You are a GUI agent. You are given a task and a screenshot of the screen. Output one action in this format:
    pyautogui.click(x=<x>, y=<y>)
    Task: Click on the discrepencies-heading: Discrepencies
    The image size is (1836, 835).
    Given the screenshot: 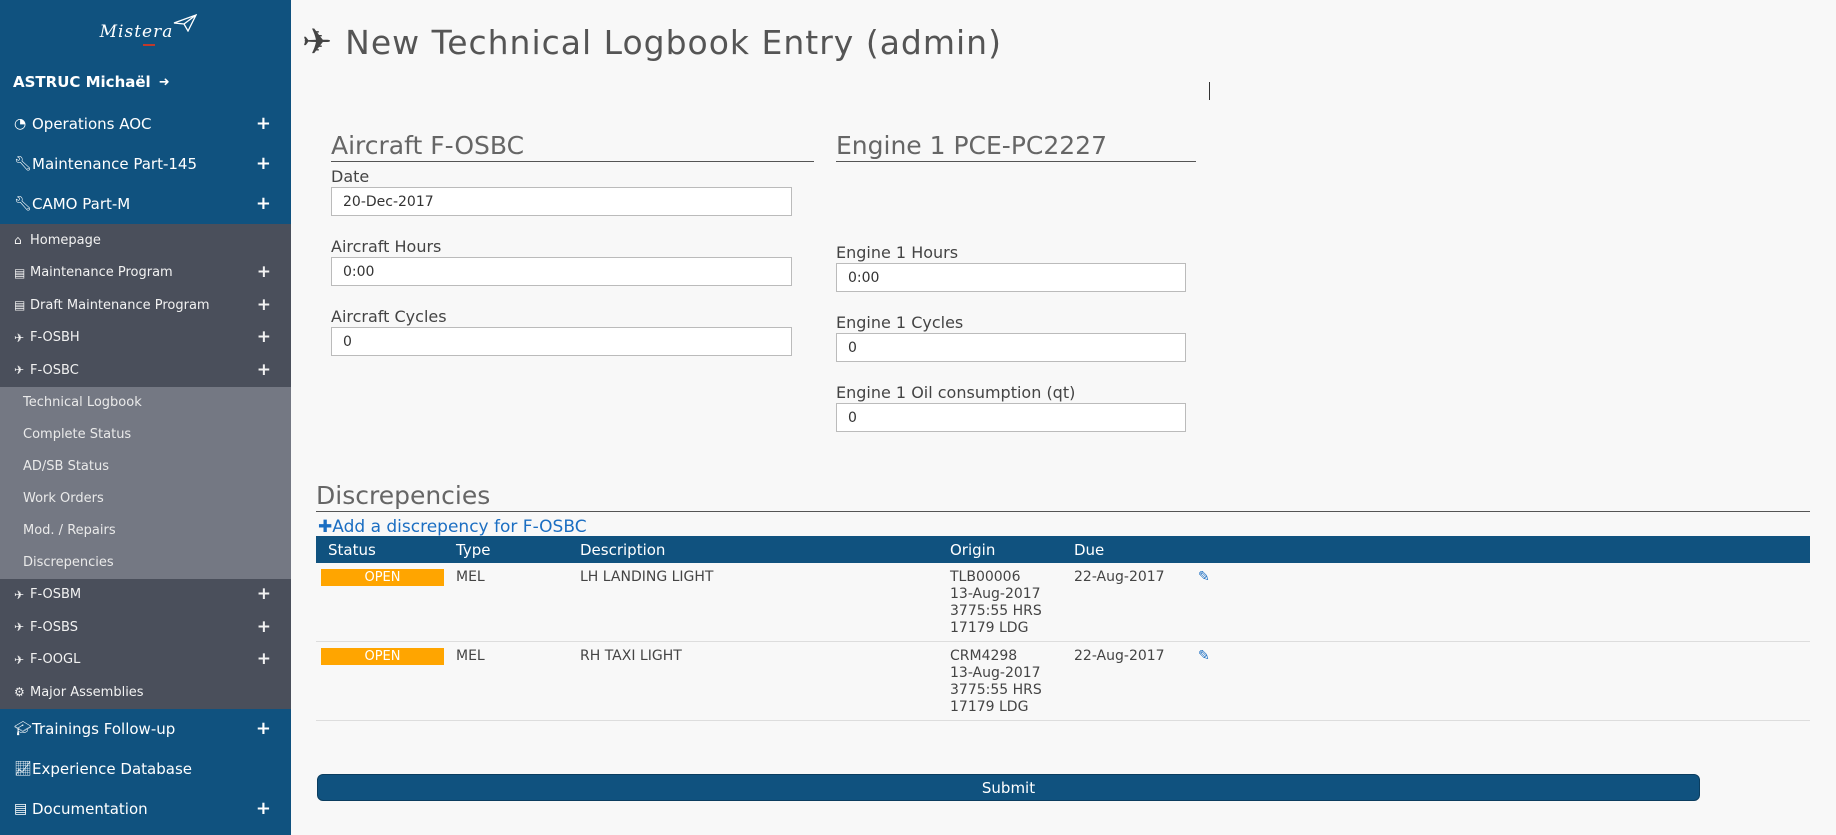 What is the action you would take?
    pyautogui.click(x=1063, y=496)
    